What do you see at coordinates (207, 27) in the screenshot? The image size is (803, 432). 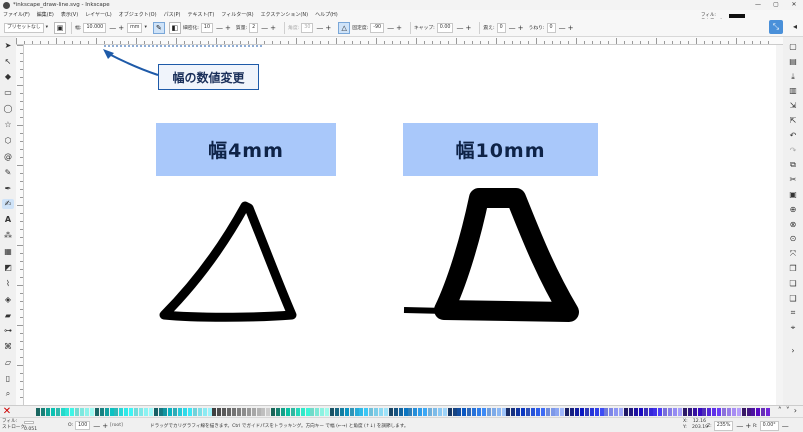 I see `thinning-field: 10` at bounding box center [207, 27].